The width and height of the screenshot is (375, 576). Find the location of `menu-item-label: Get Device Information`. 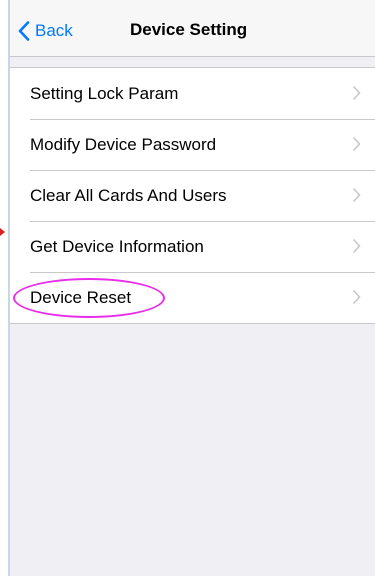

menu-item-label: Get Device Information is located at coordinates (117, 246).